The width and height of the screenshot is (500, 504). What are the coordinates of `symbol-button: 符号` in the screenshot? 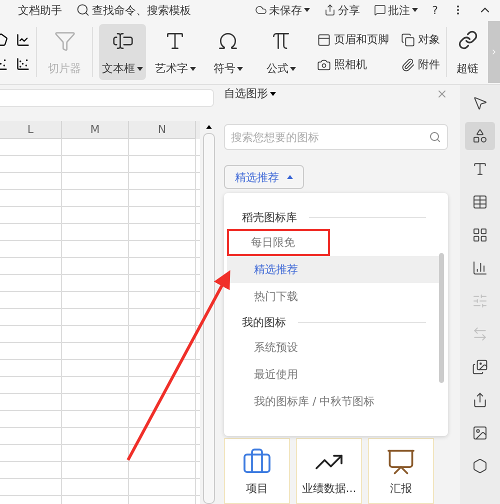 It's located at (228, 52).